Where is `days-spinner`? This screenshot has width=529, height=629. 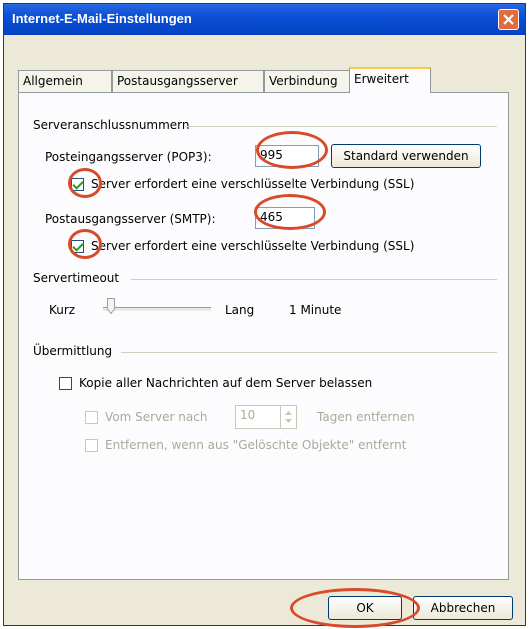 days-spinner is located at coordinates (288, 417).